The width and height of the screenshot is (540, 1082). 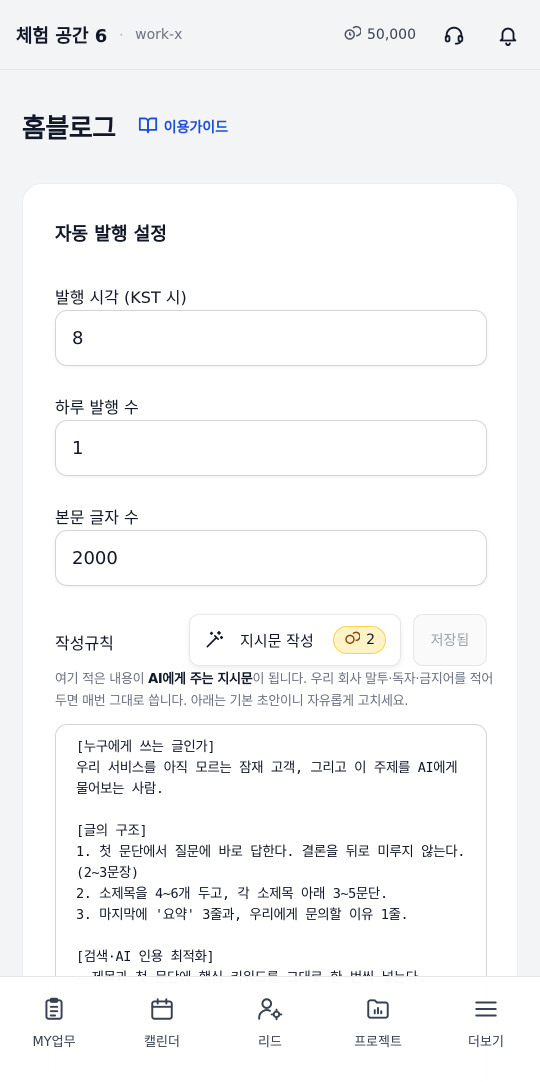 I want to click on nav-label: 더보기, so click(x=486, y=1042).